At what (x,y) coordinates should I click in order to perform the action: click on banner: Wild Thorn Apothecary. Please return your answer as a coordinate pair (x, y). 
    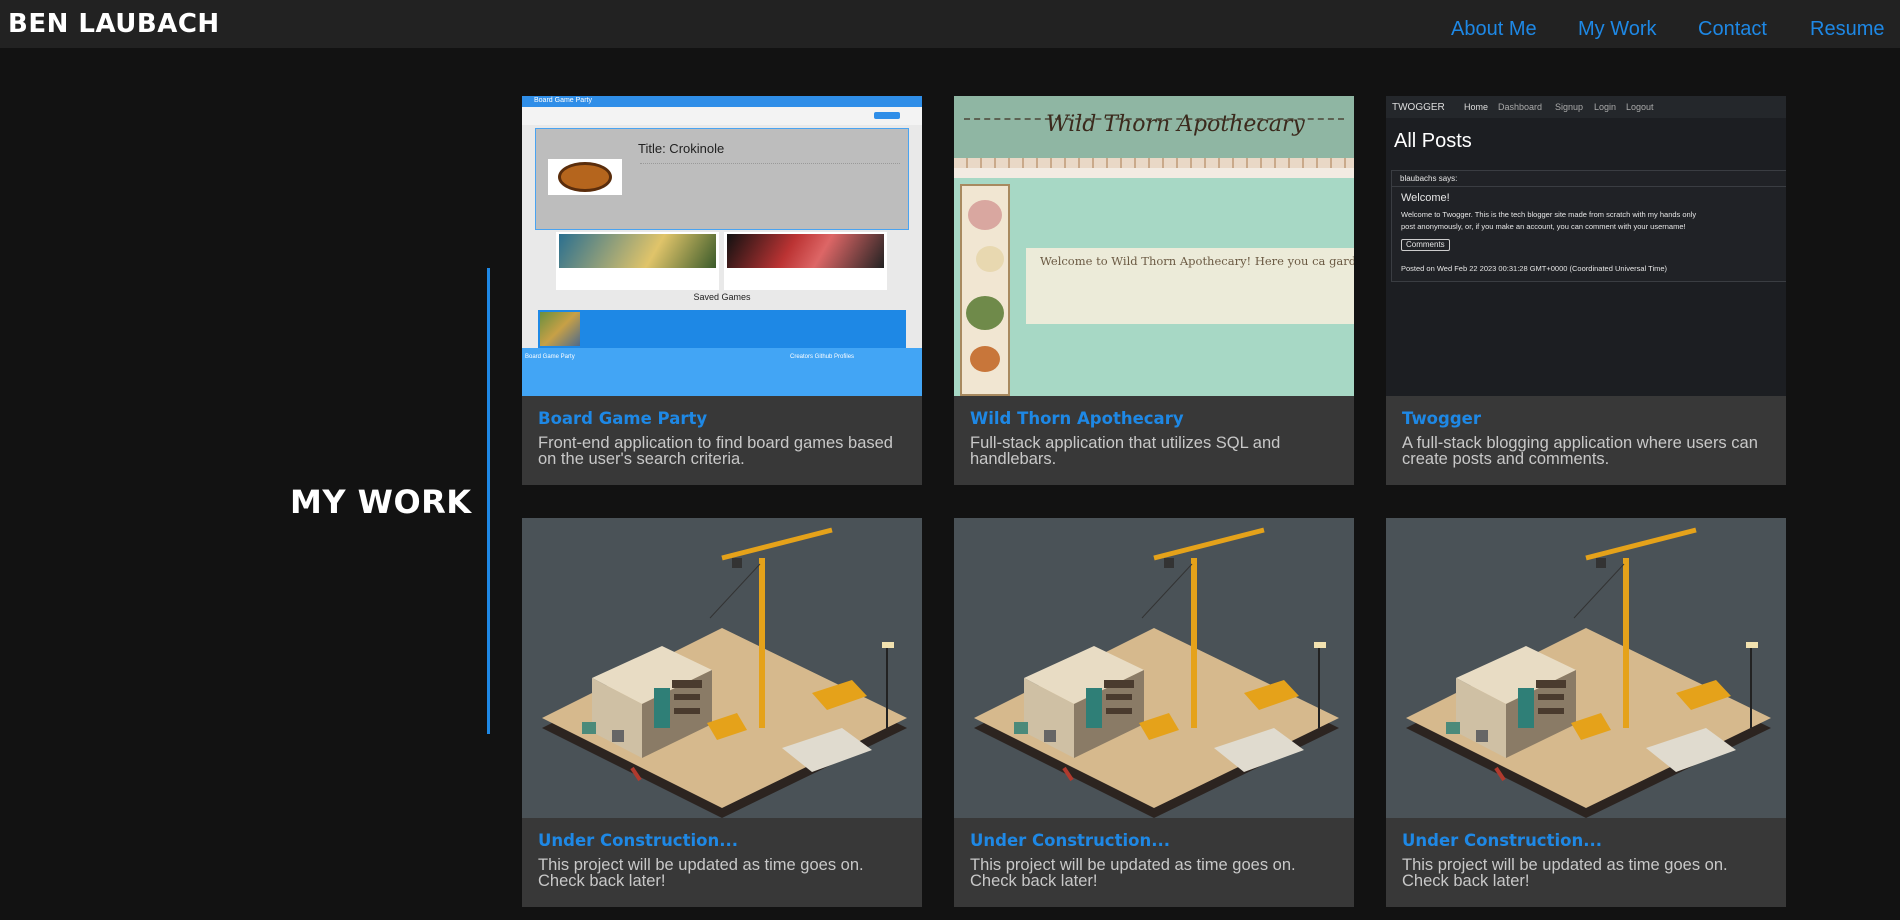
    Looking at the image, I should click on (1154, 127).